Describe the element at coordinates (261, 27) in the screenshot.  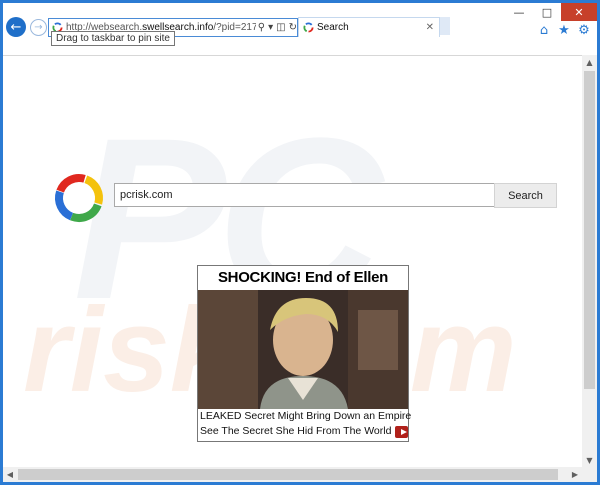
I see `search-icon: ⚲` at that location.